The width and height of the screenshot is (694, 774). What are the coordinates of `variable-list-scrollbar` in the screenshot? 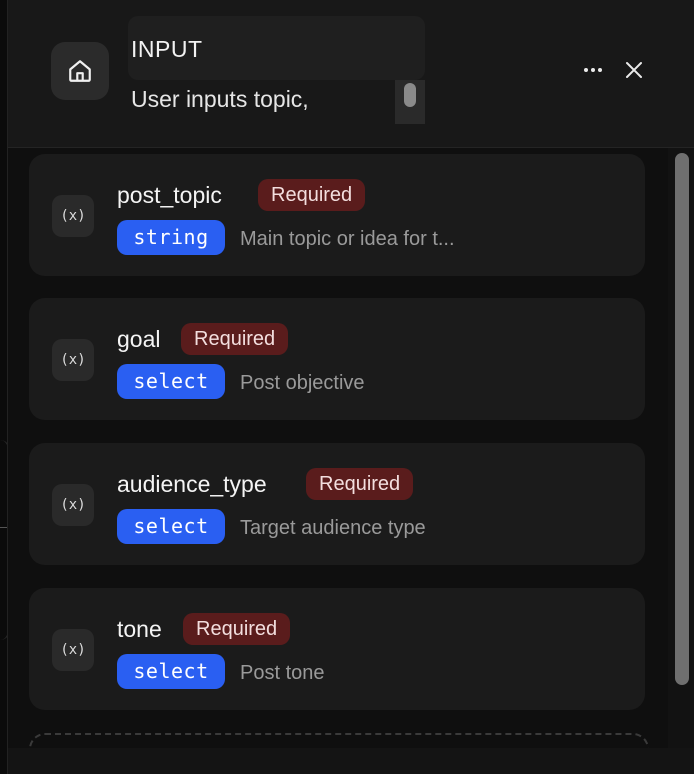 It's located at (681, 448).